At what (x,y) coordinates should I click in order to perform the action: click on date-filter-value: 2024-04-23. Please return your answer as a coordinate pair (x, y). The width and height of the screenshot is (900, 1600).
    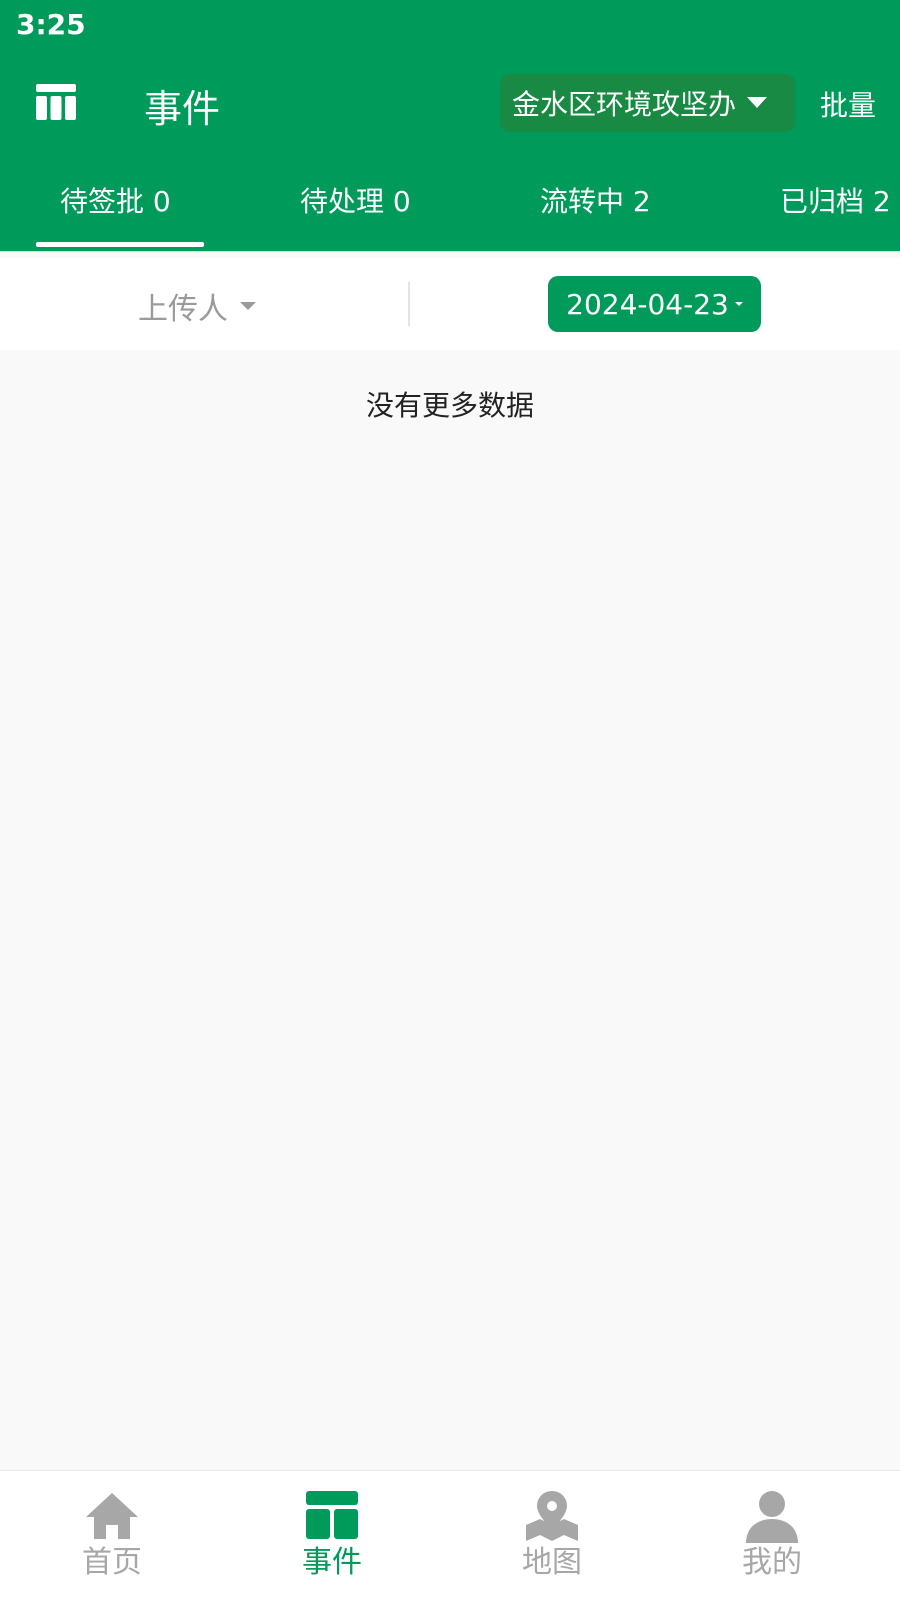
    Looking at the image, I should click on (647, 304).